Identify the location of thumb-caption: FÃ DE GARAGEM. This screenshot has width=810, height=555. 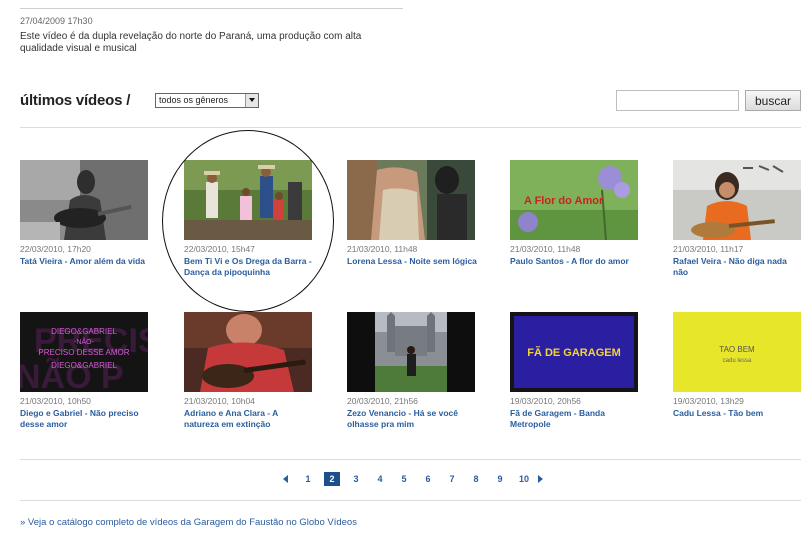
(574, 352).